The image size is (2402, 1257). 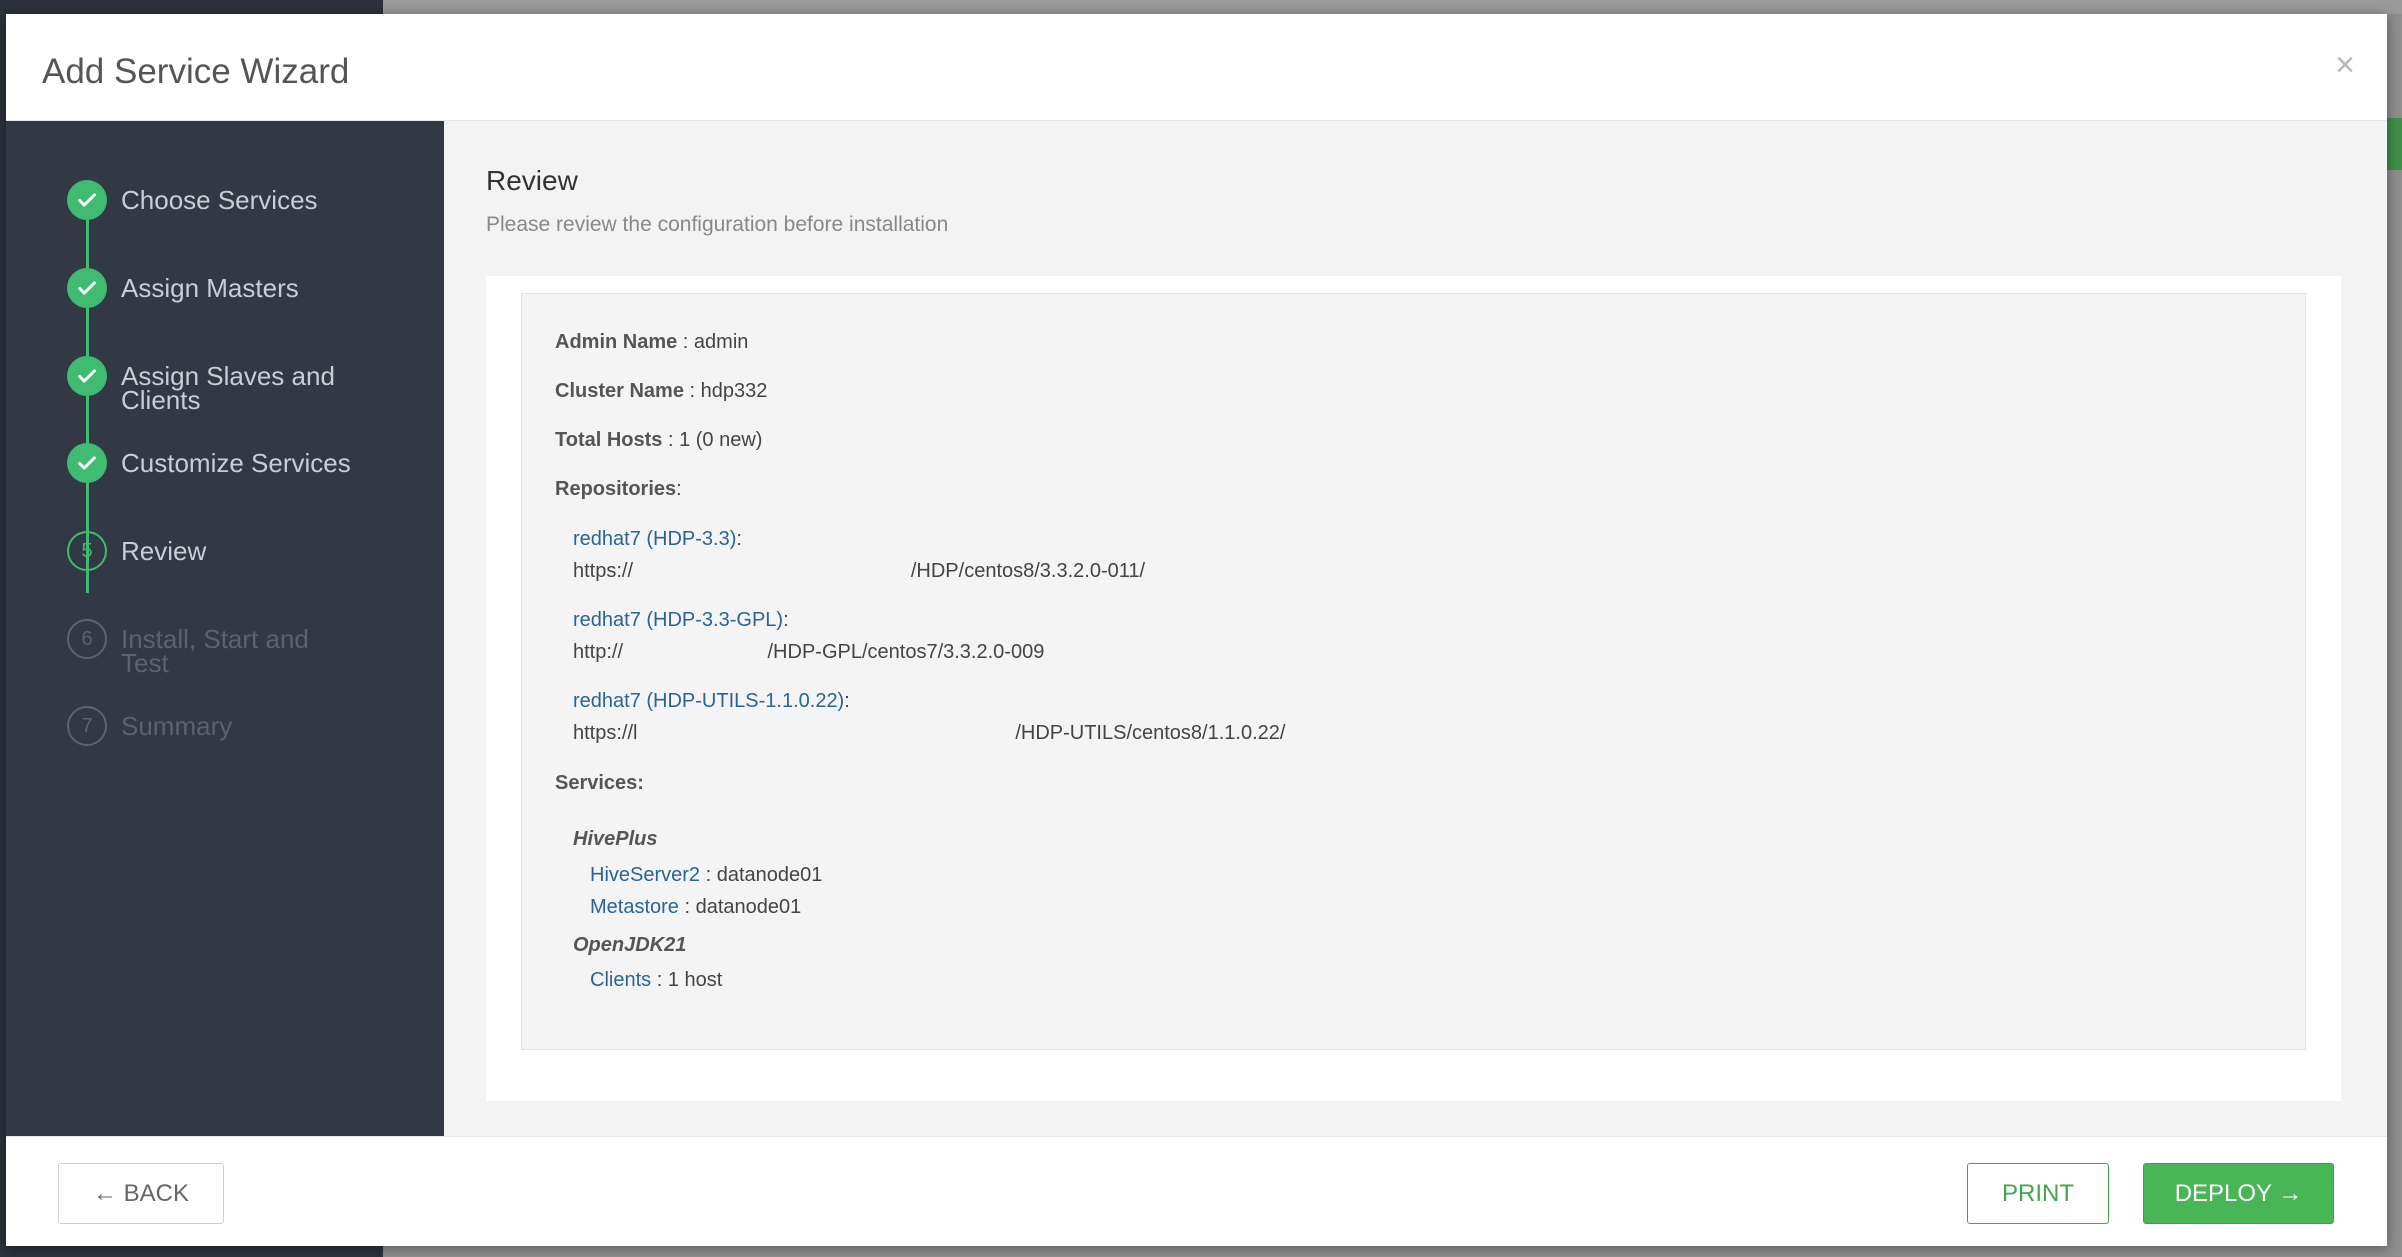 What do you see at coordinates (645, 875) in the screenshot?
I see `component-name: HiveServer2` at bounding box center [645, 875].